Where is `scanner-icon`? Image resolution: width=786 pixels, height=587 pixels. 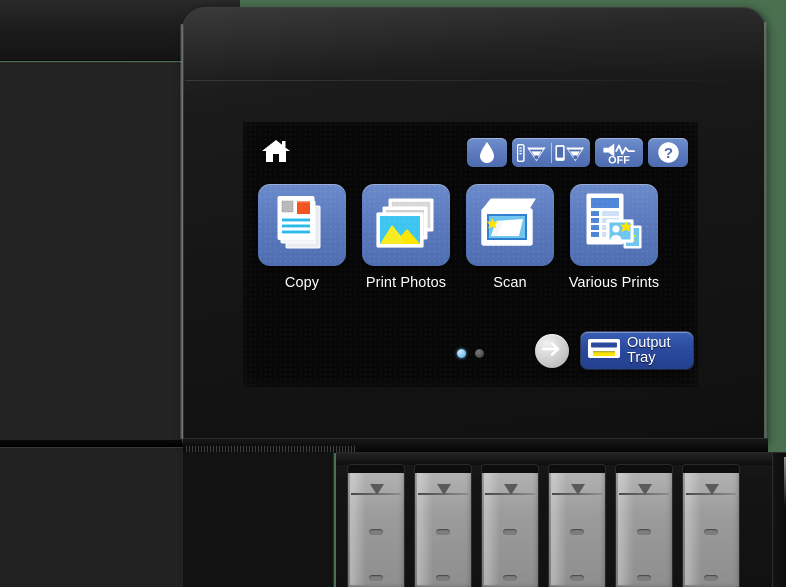
scanner-icon is located at coordinates (510, 225).